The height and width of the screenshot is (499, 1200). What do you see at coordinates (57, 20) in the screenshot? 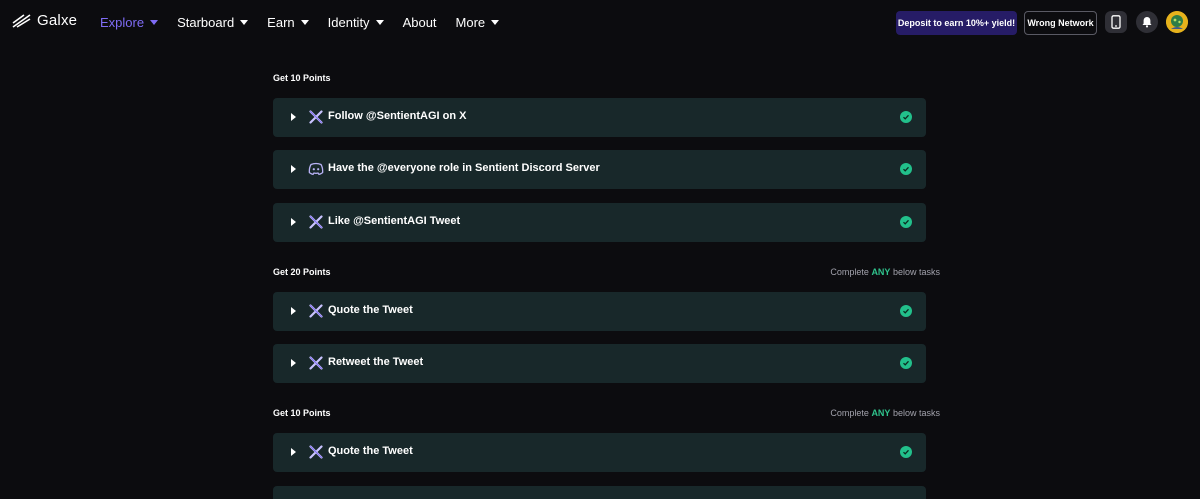
I see `brand-name: Galxe` at bounding box center [57, 20].